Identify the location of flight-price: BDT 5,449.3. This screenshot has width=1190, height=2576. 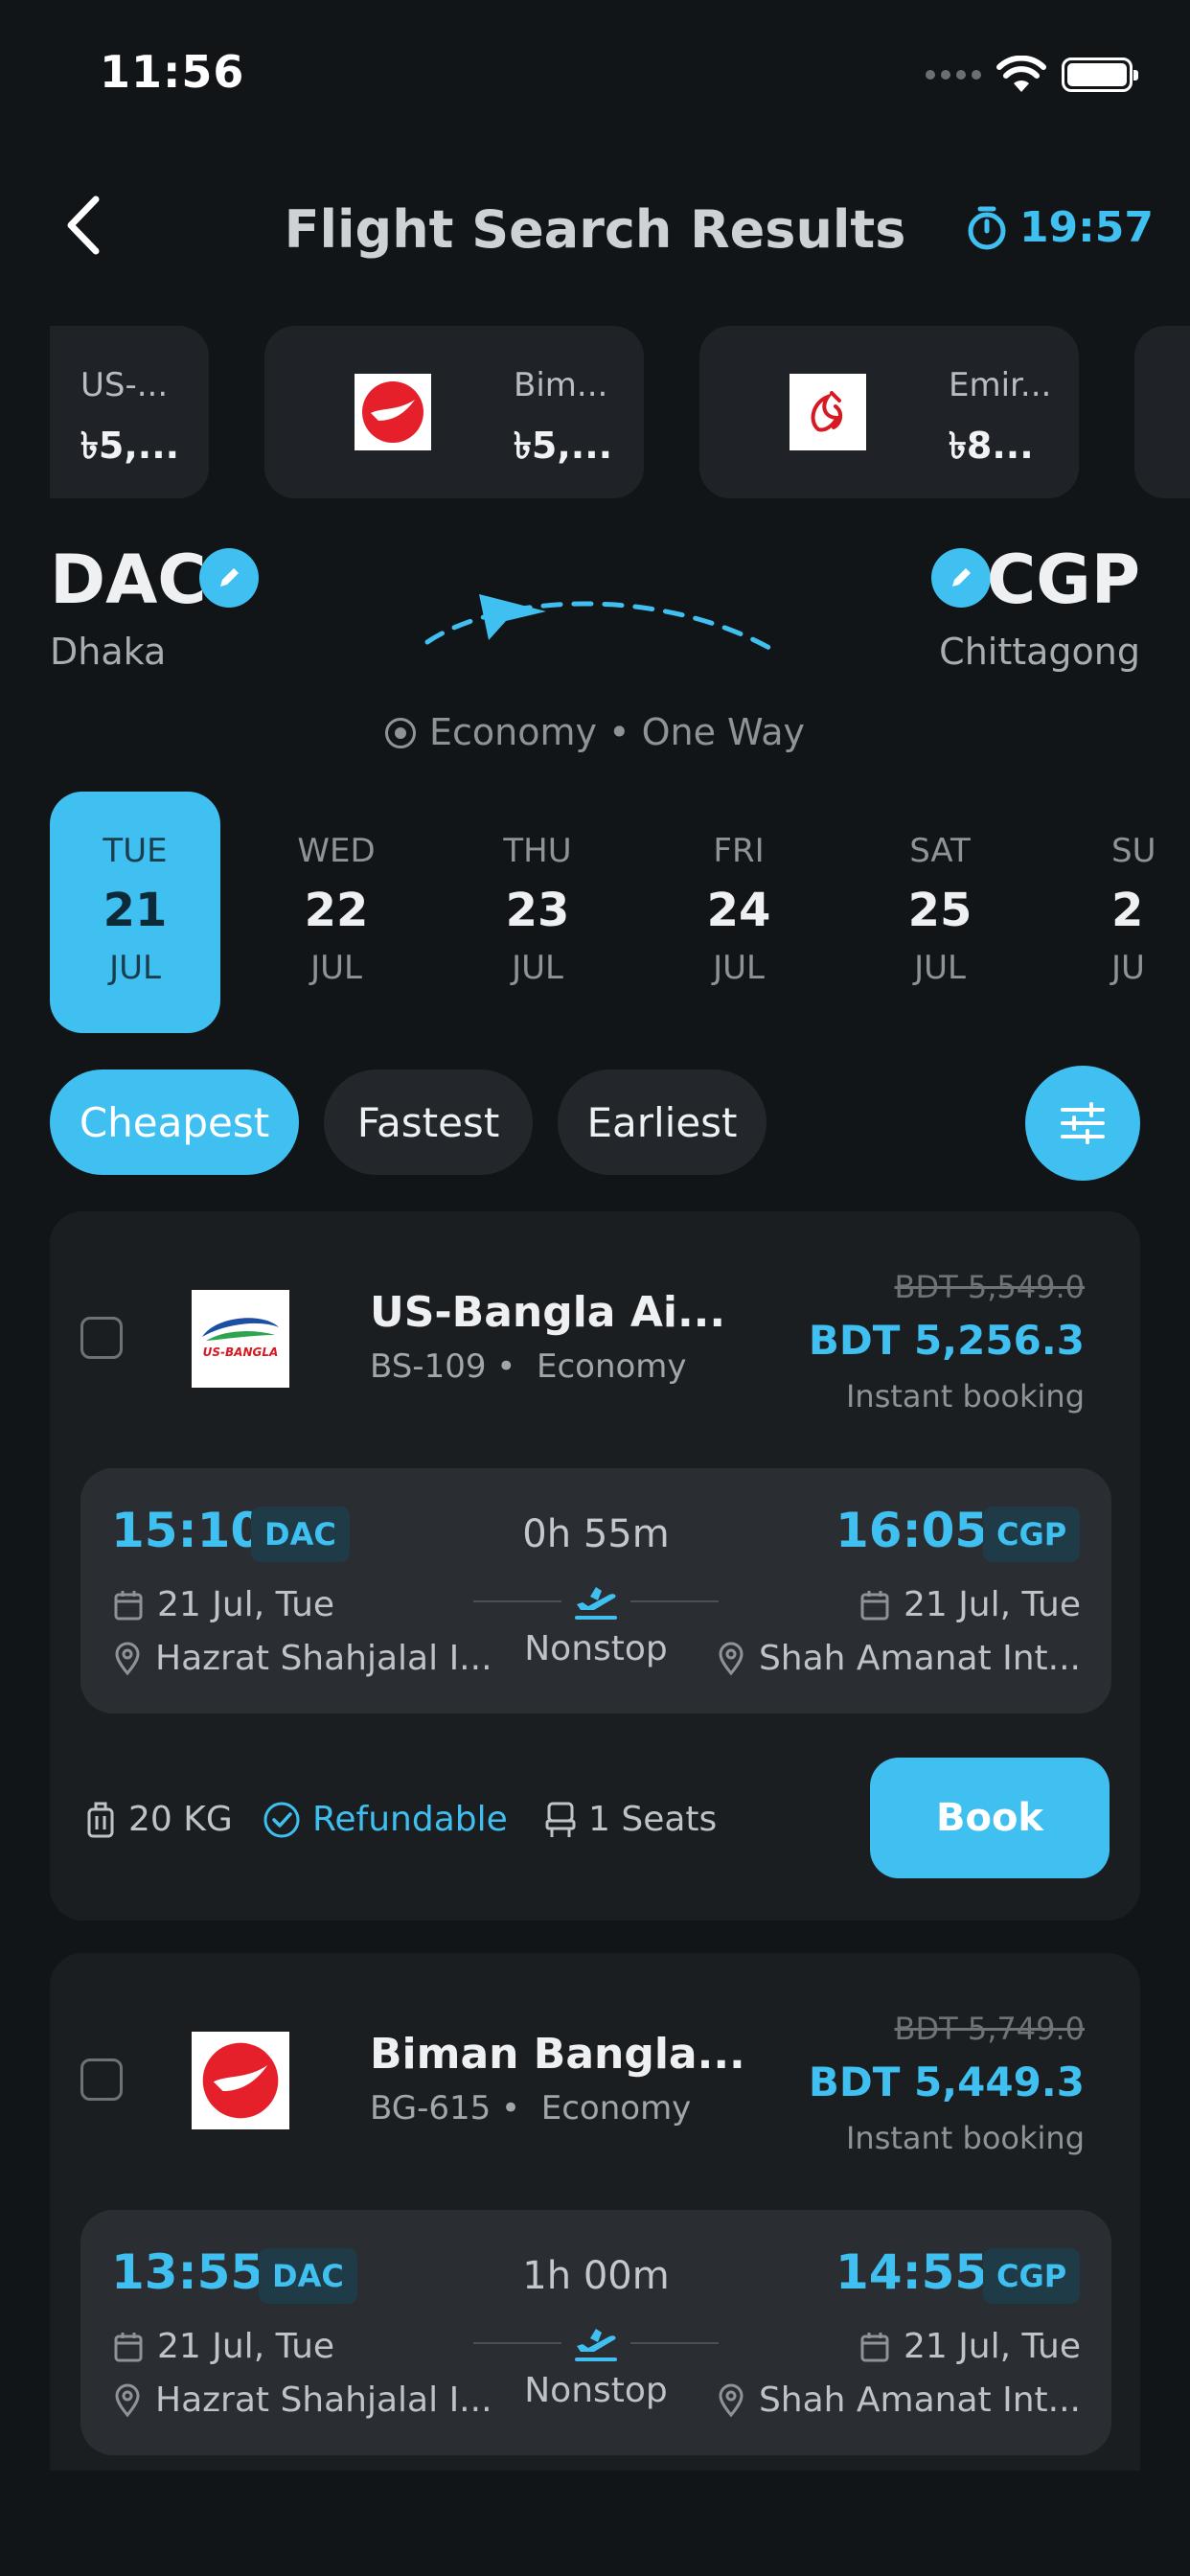
(947, 2081).